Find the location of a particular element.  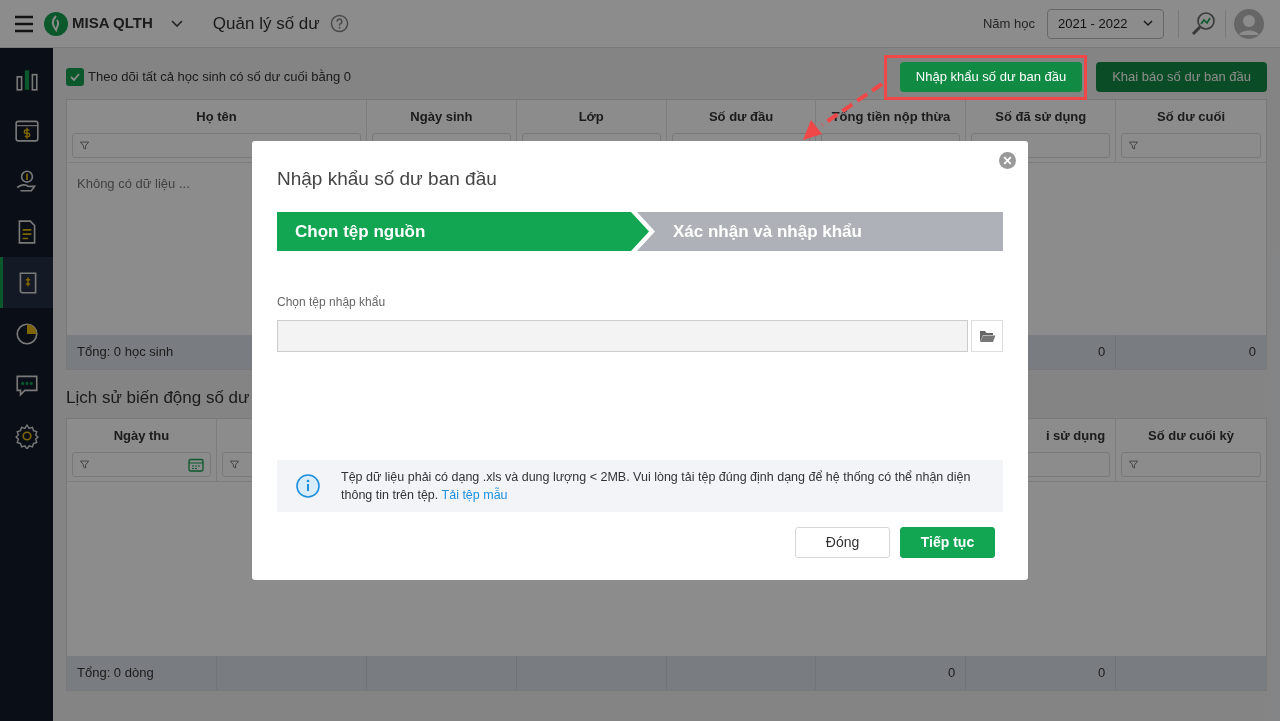

check-icon is located at coordinates (75, 77).